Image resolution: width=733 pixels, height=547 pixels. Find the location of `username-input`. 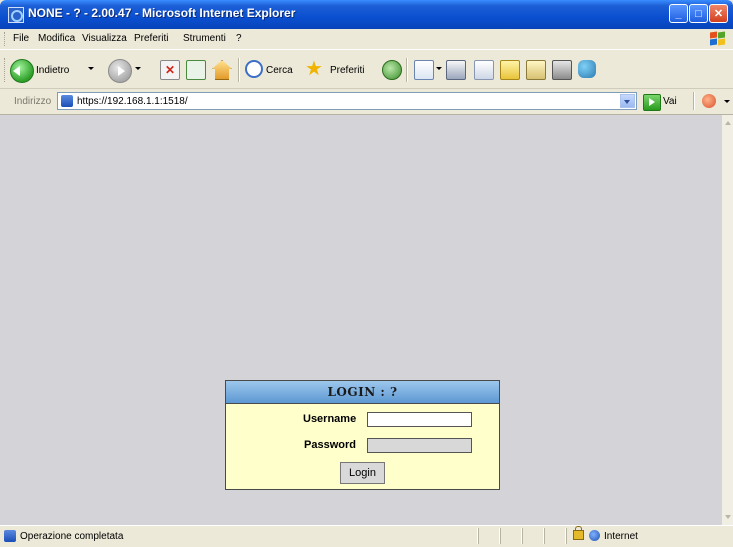

username-input is located at coordinates (419, 419).